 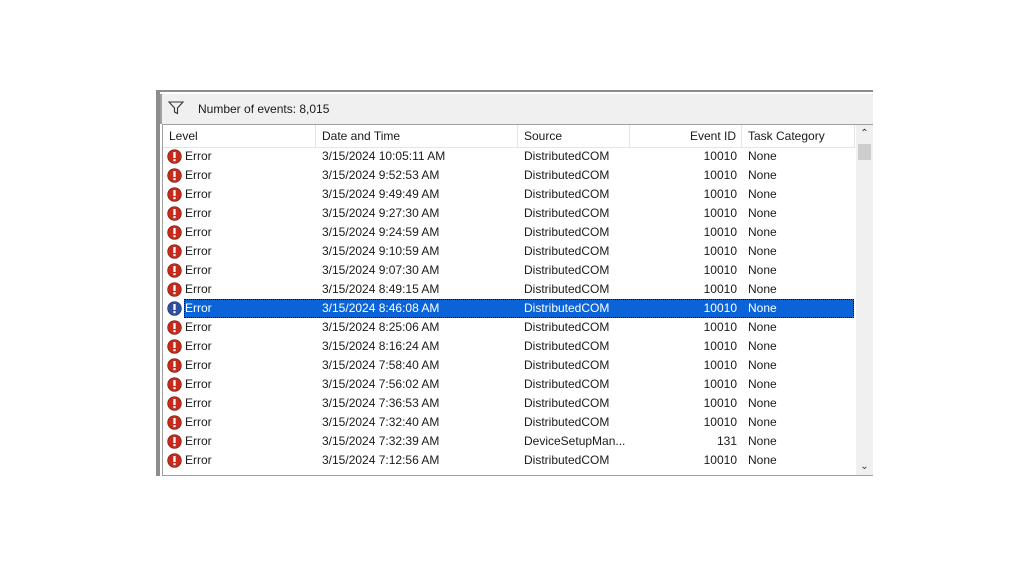 I want to click on cell-datetime: 3/15/2024 7:32:40 AM, so click(x=381, y=422).